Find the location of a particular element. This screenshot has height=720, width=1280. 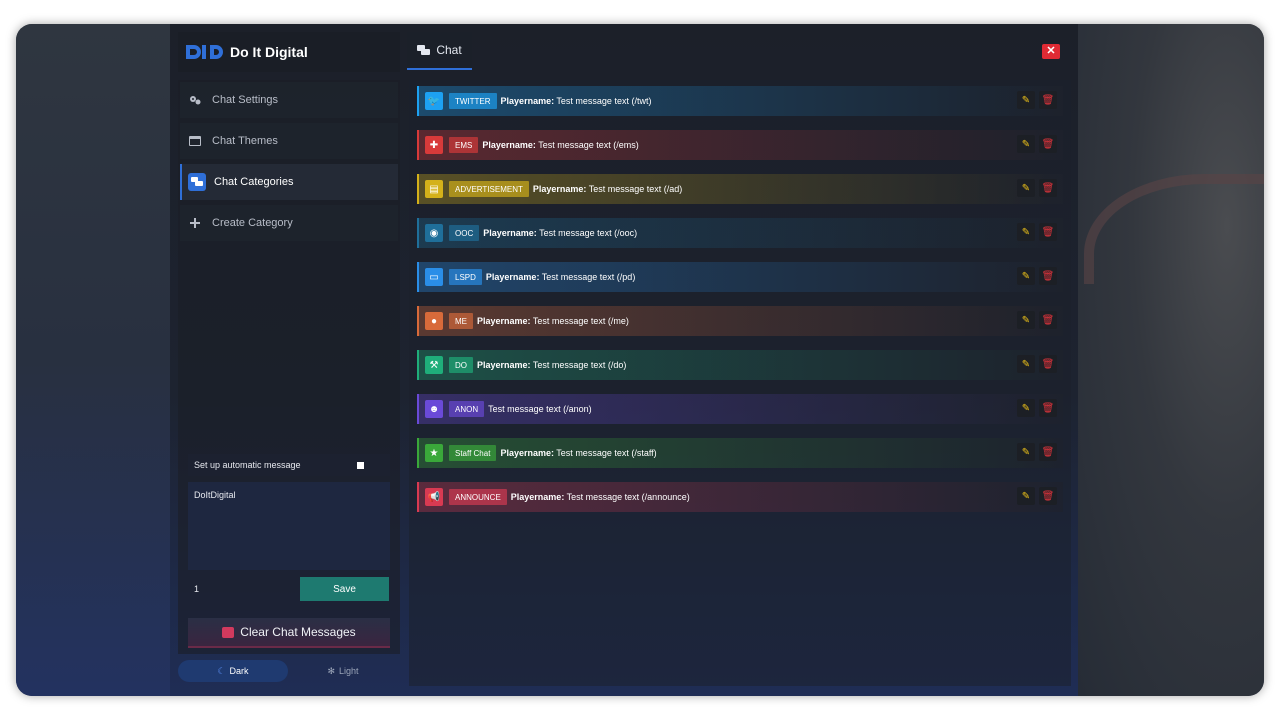

category-tag: LSPD is located at coordinates (465, 277).